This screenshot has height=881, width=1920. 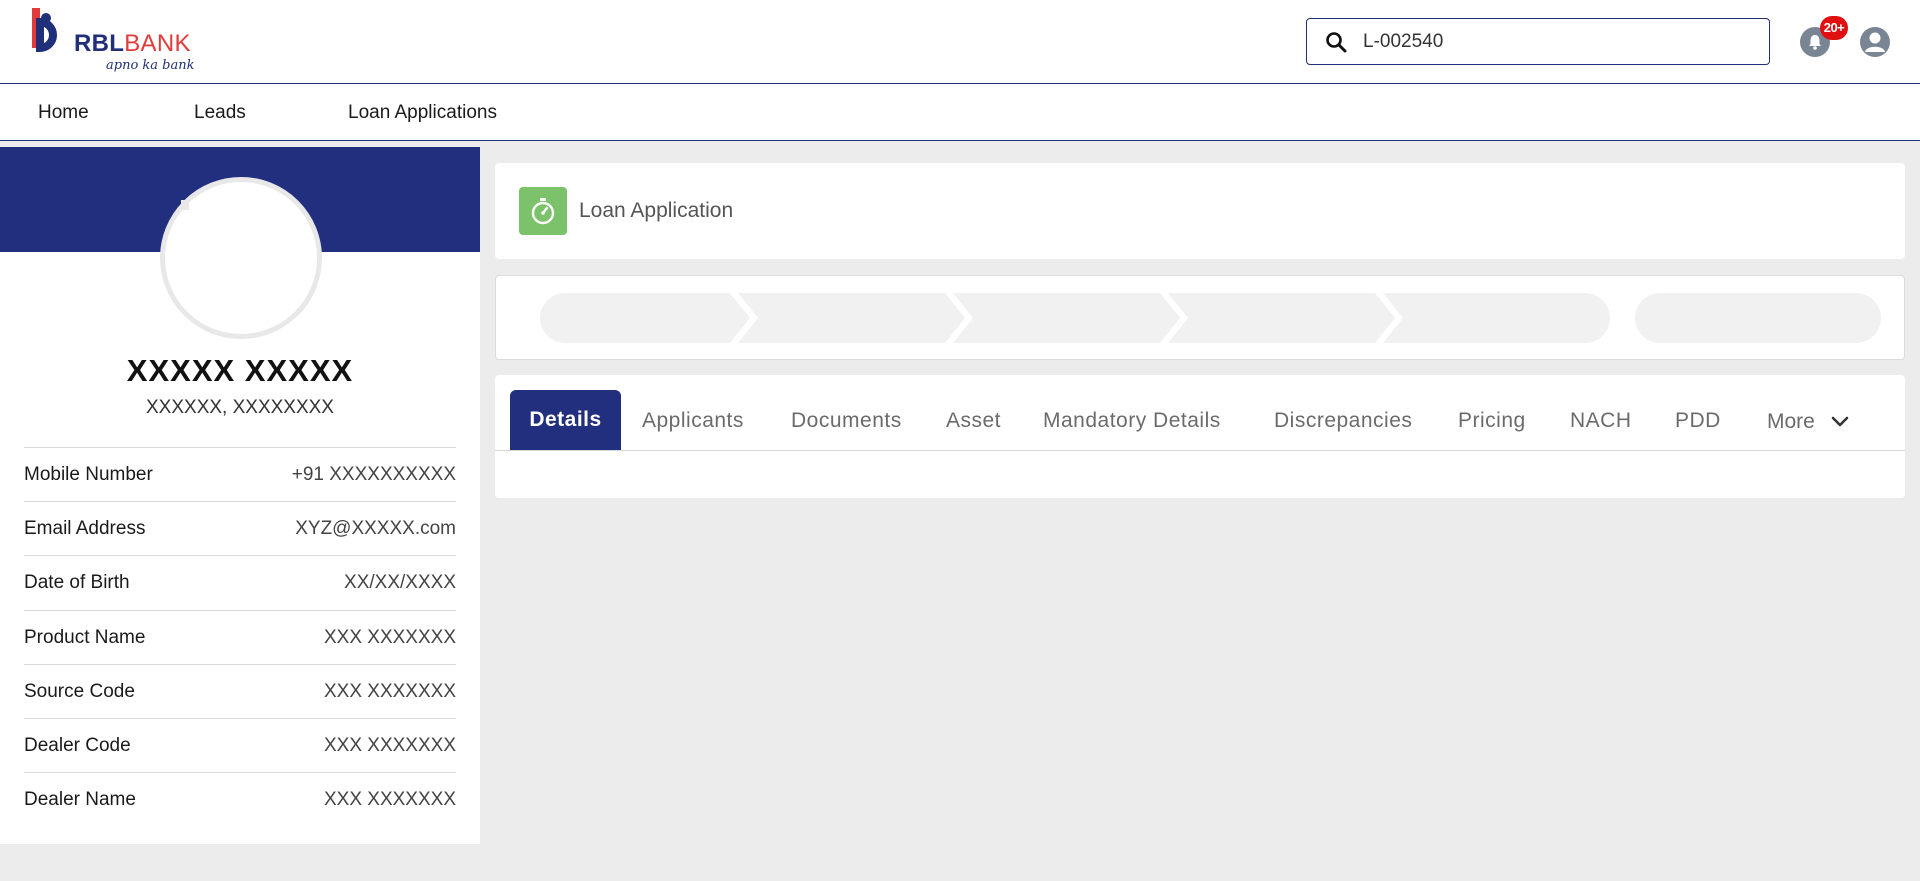 I want to click on info-label: Product Name, so click(x=85, y=637).